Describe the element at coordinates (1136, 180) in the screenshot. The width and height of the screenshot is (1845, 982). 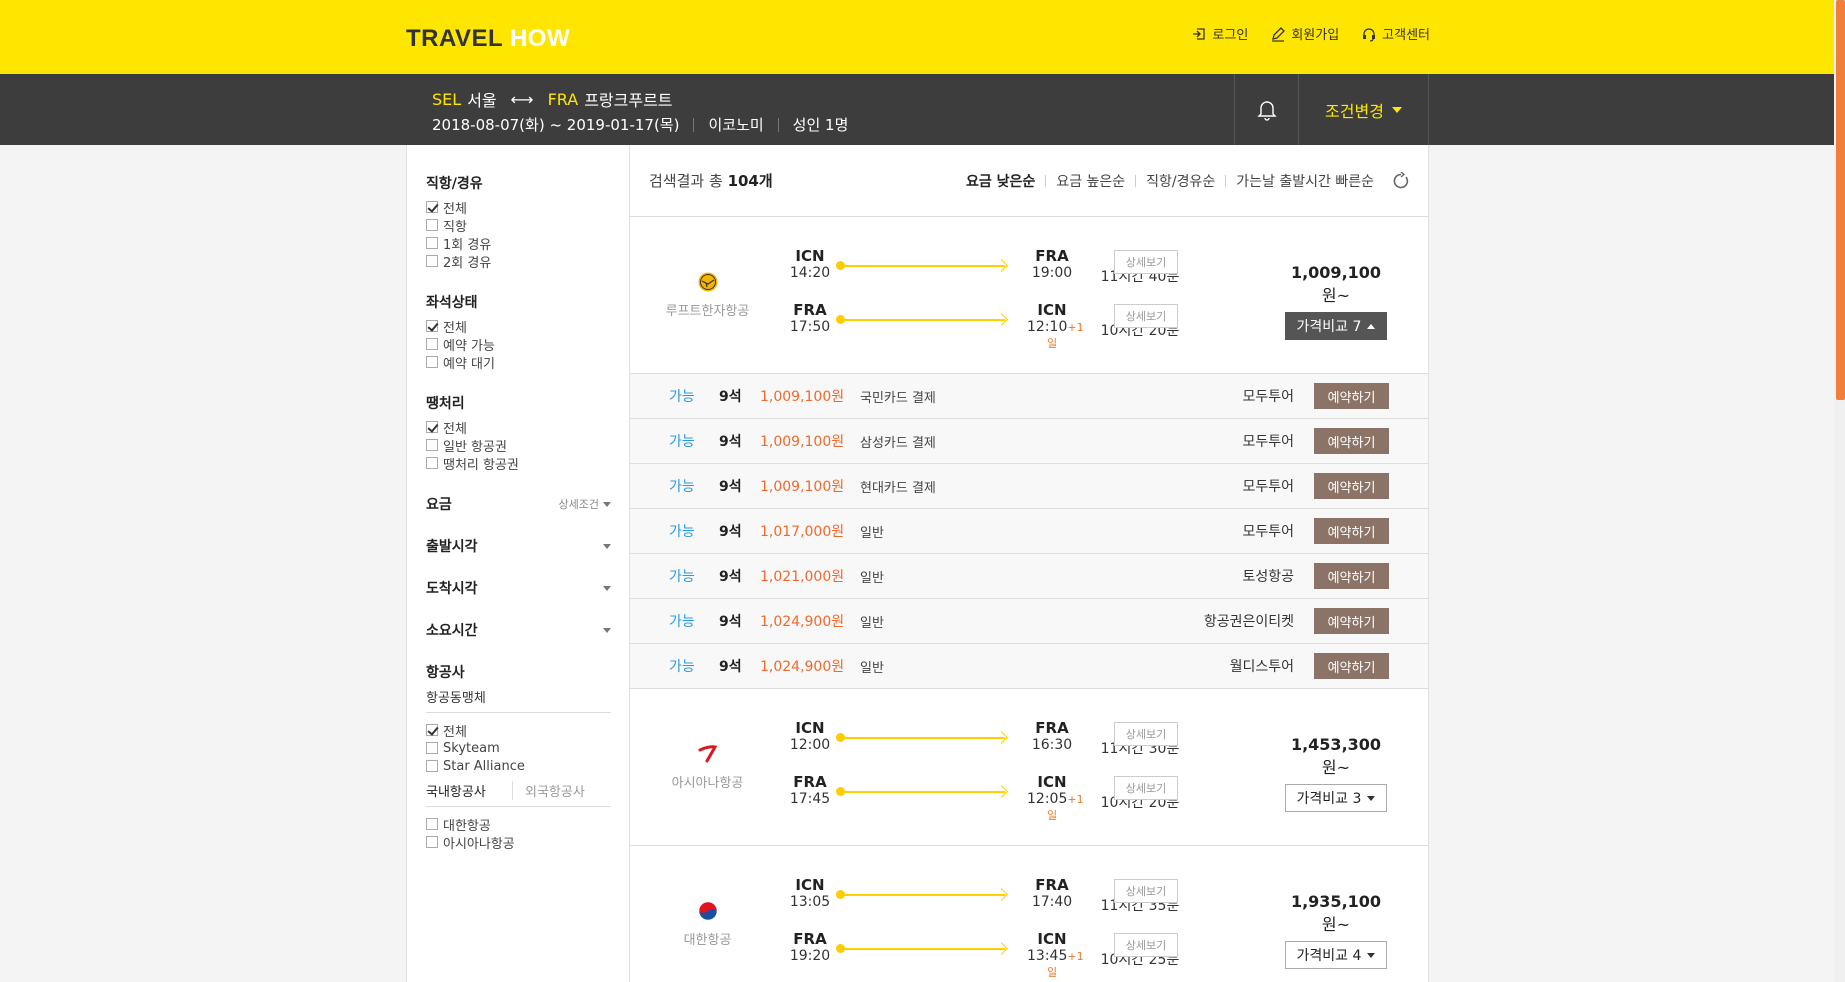
I see `divider` at that location.